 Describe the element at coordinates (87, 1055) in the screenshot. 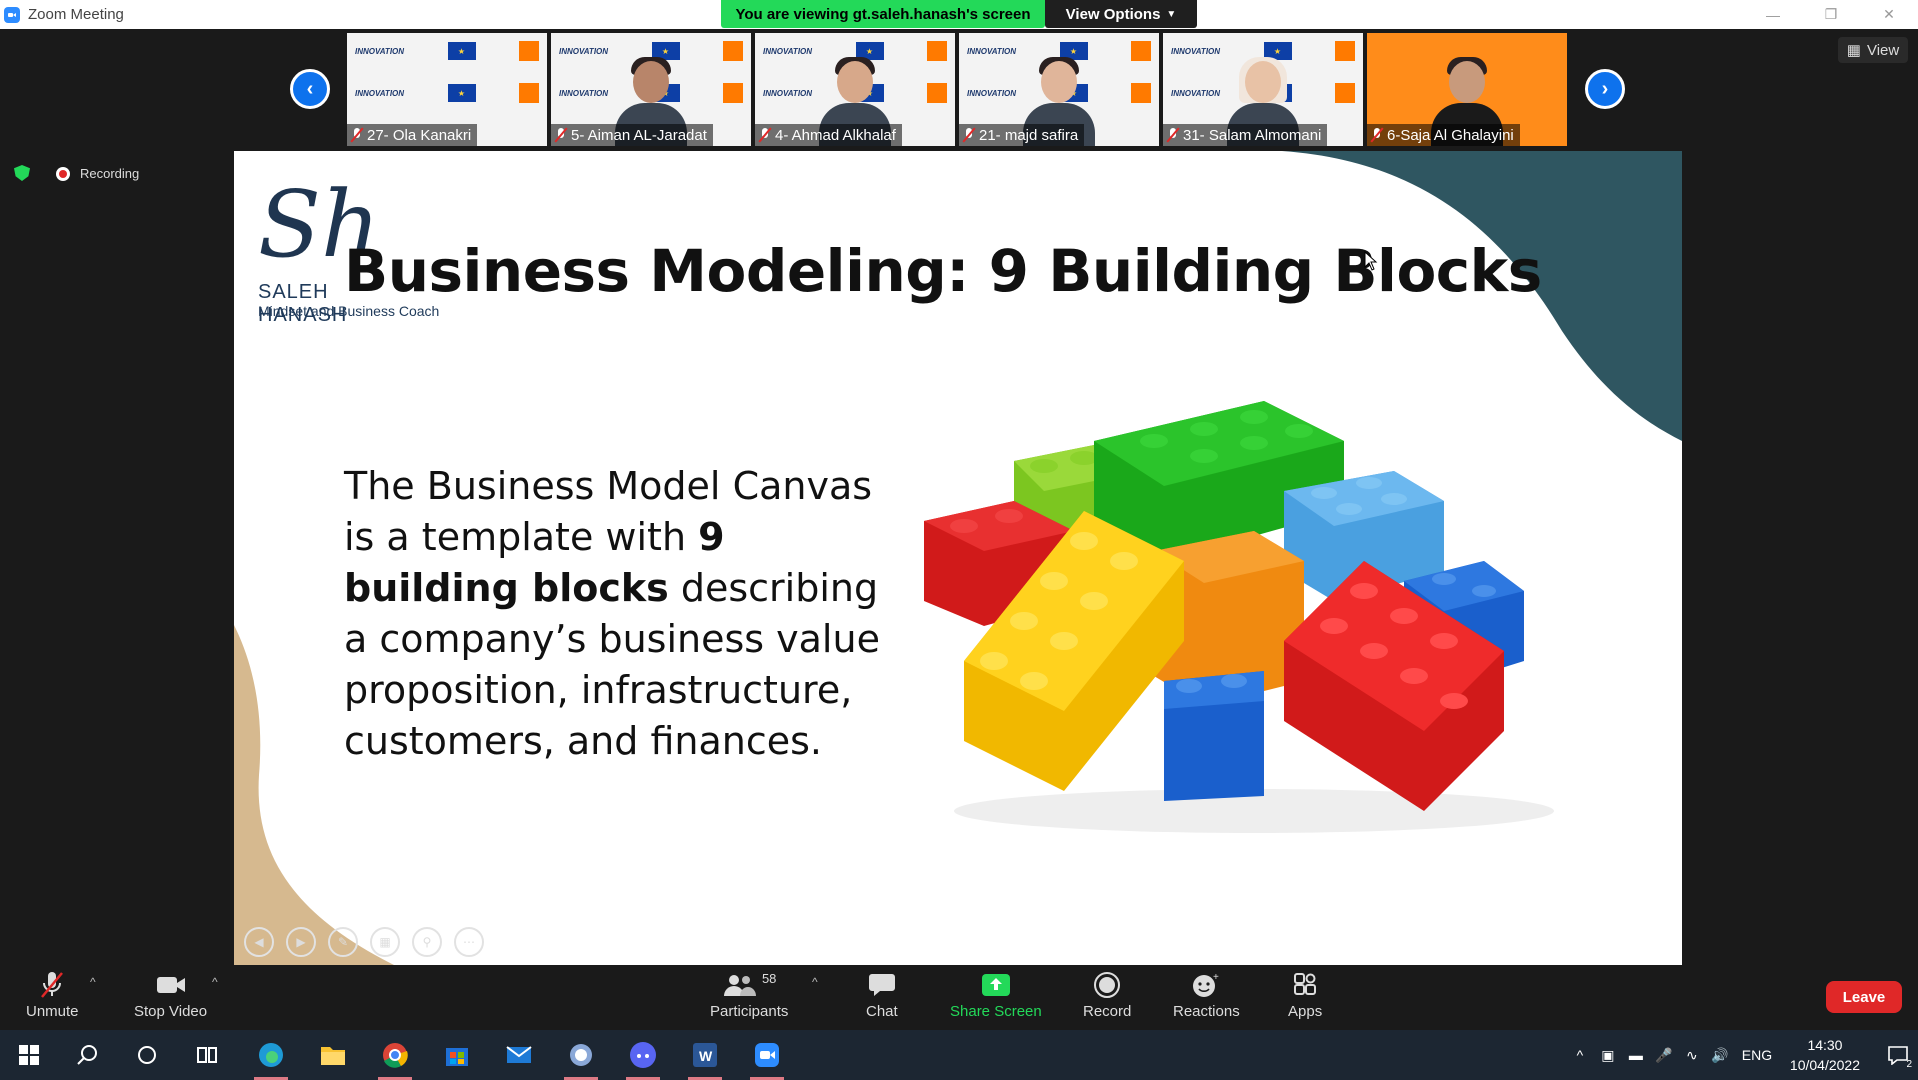

I see `search-icon` at that location.